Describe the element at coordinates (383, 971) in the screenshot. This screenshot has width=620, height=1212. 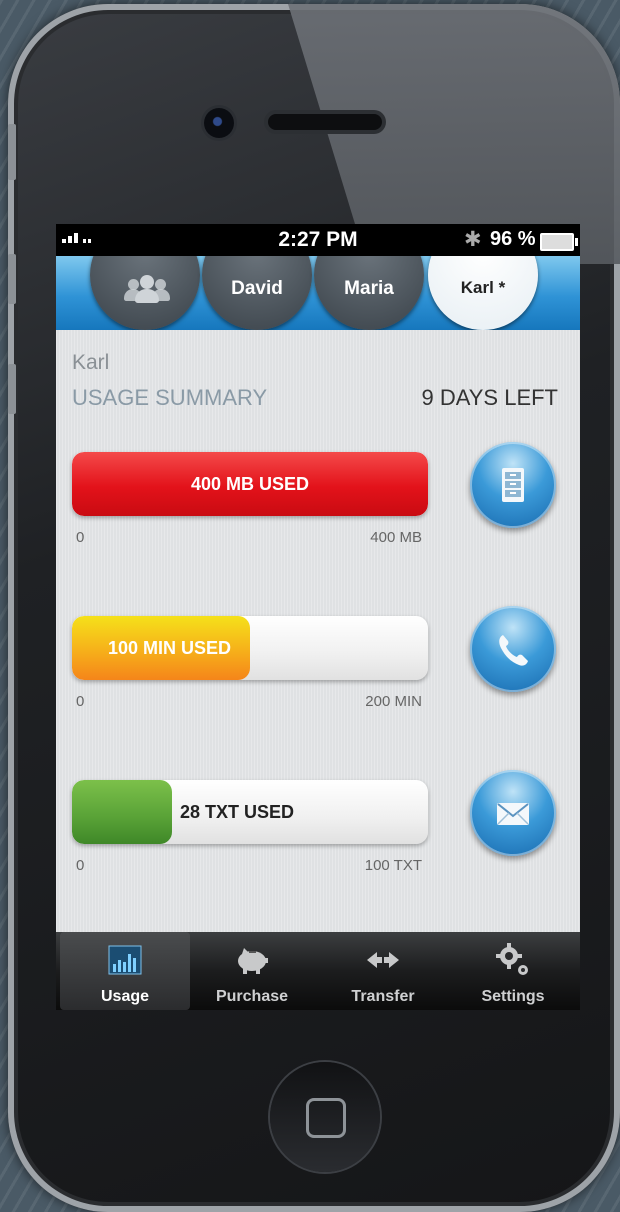
I see `tab-transfer: Transfer` at that location.